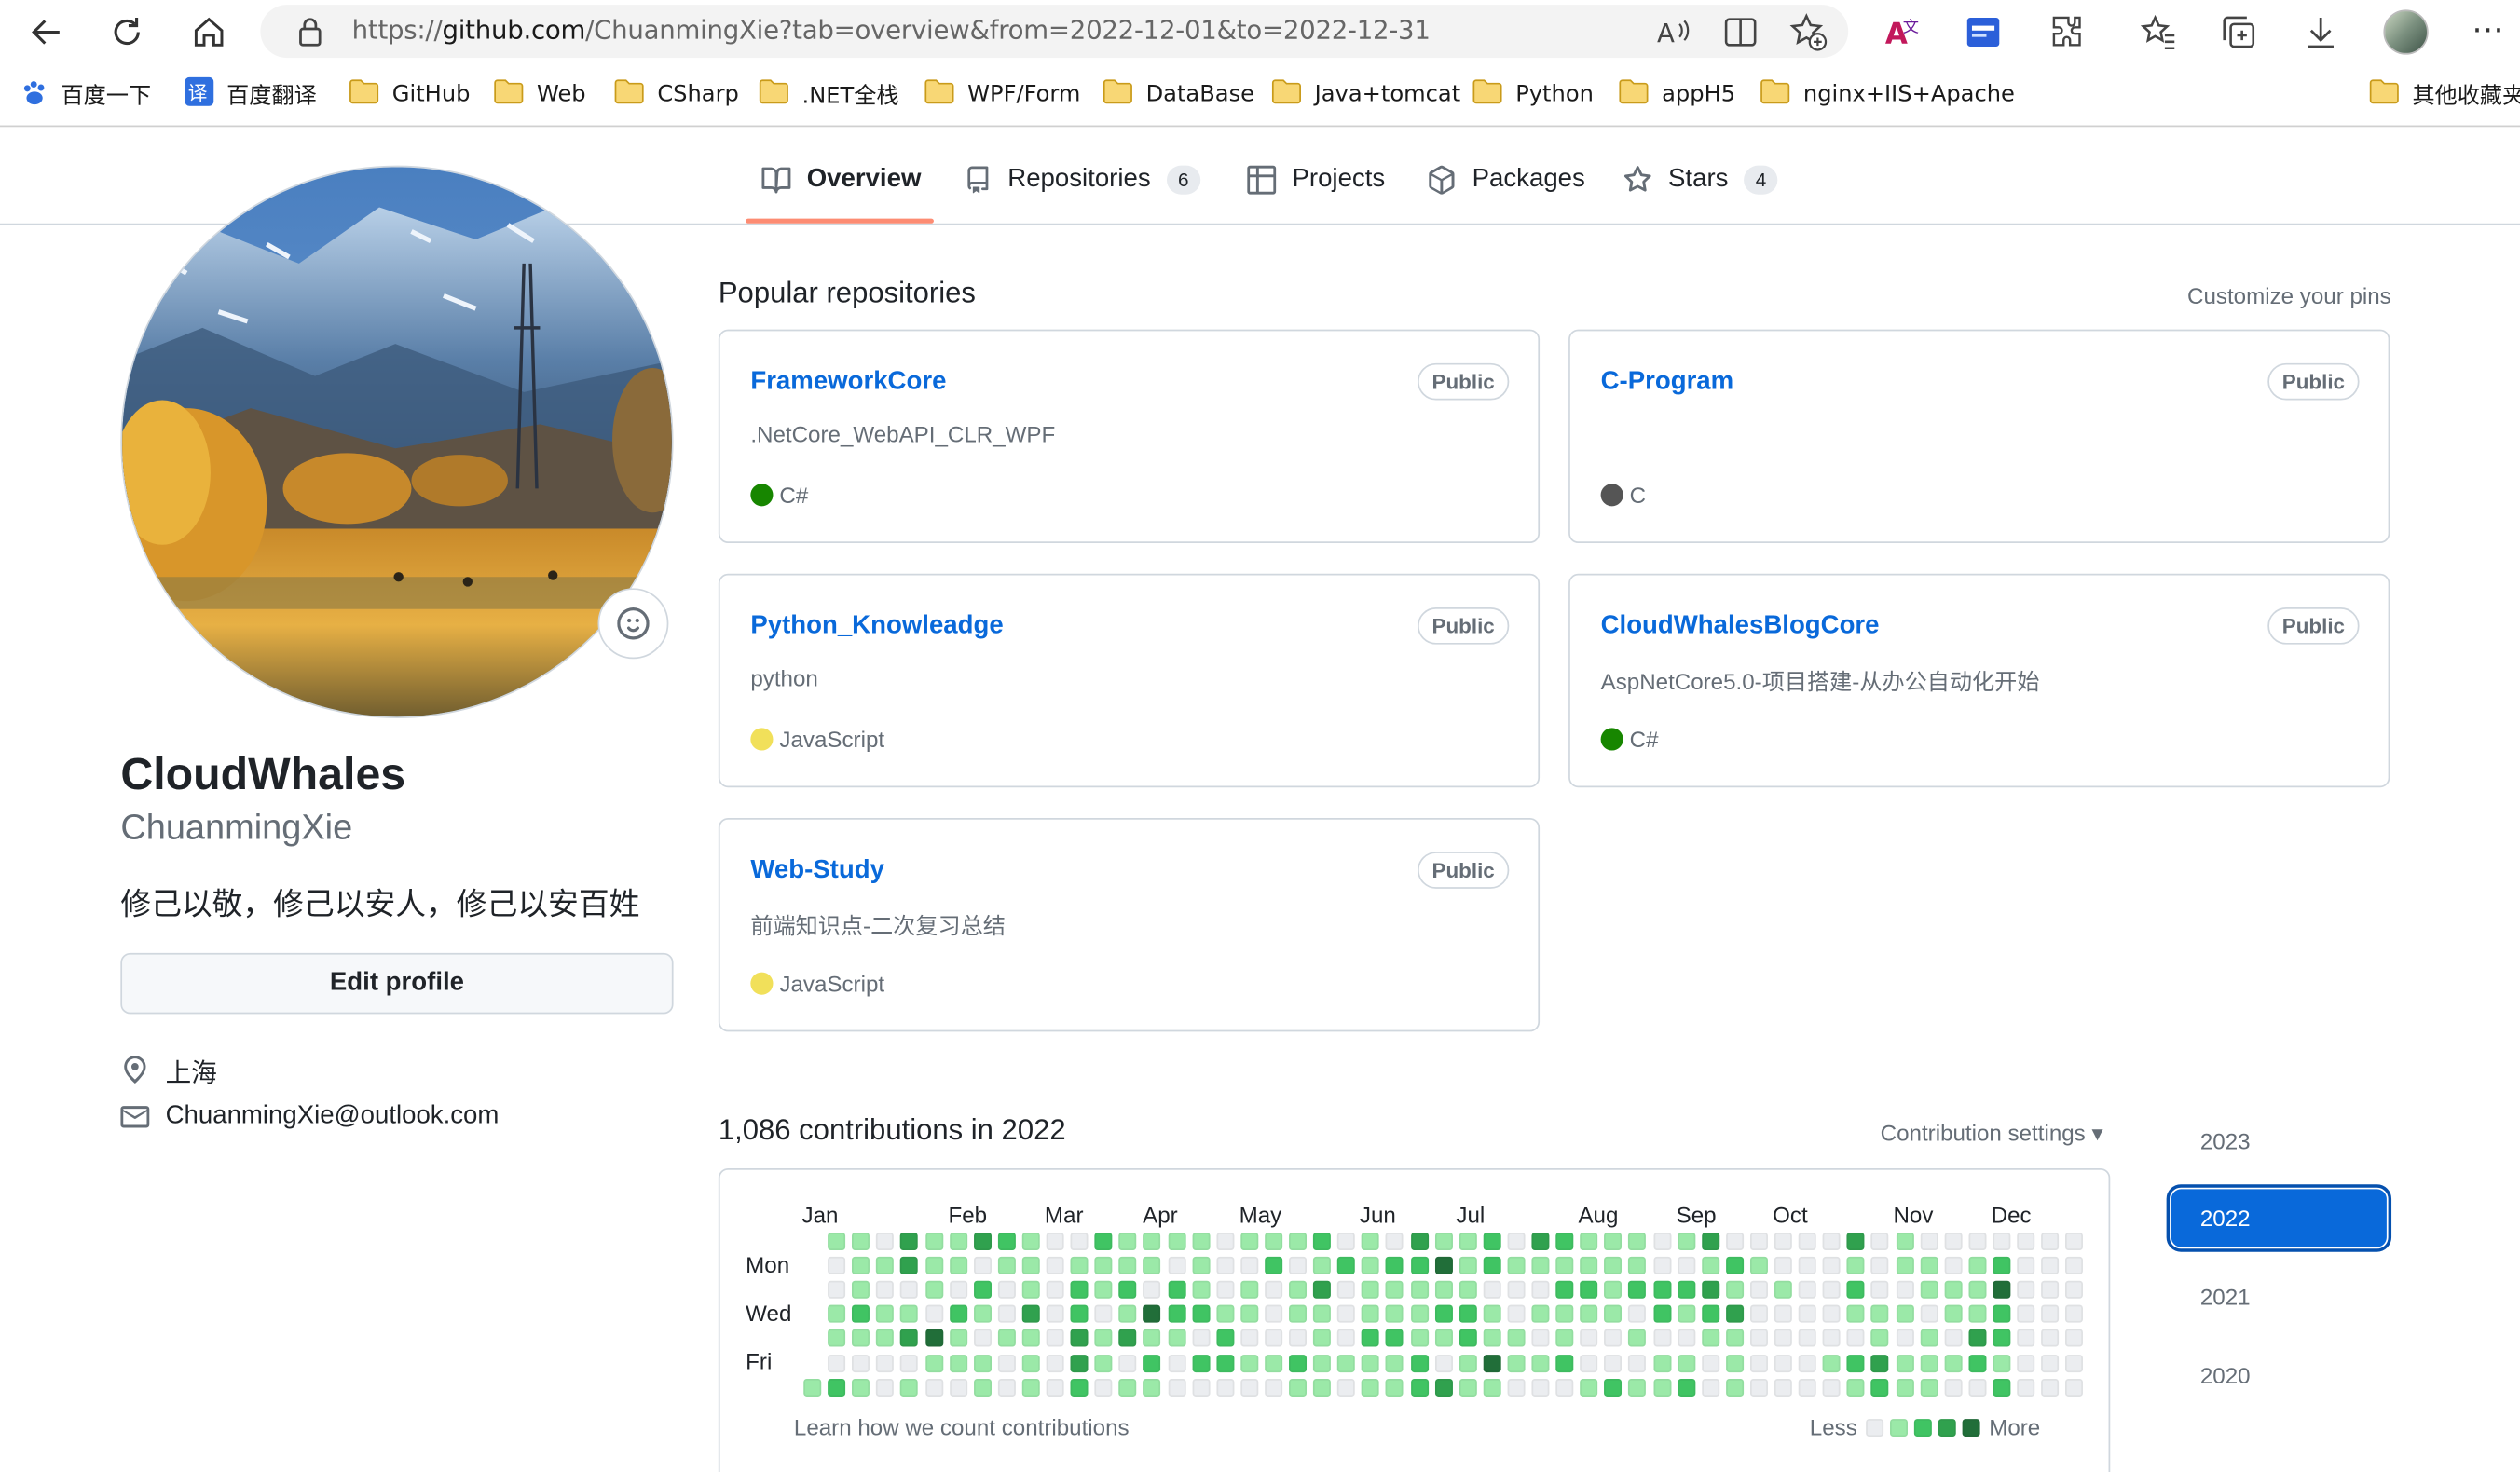 This screenshot has height=1472, width=2520. I want to click on repo-name-link: FrameworkCore, so click(848, 382).